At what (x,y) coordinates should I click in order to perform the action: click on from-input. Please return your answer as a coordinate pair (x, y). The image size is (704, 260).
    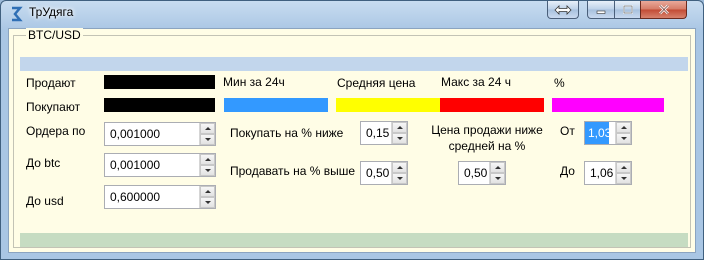
    Looking at the image, I should click on (600, 133).